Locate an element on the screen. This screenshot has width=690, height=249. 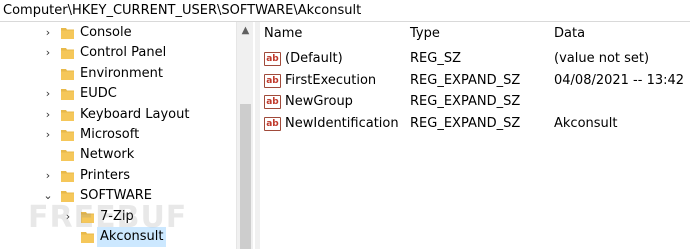
tree-item-environment: Environment is located at coordinates (118, 74).